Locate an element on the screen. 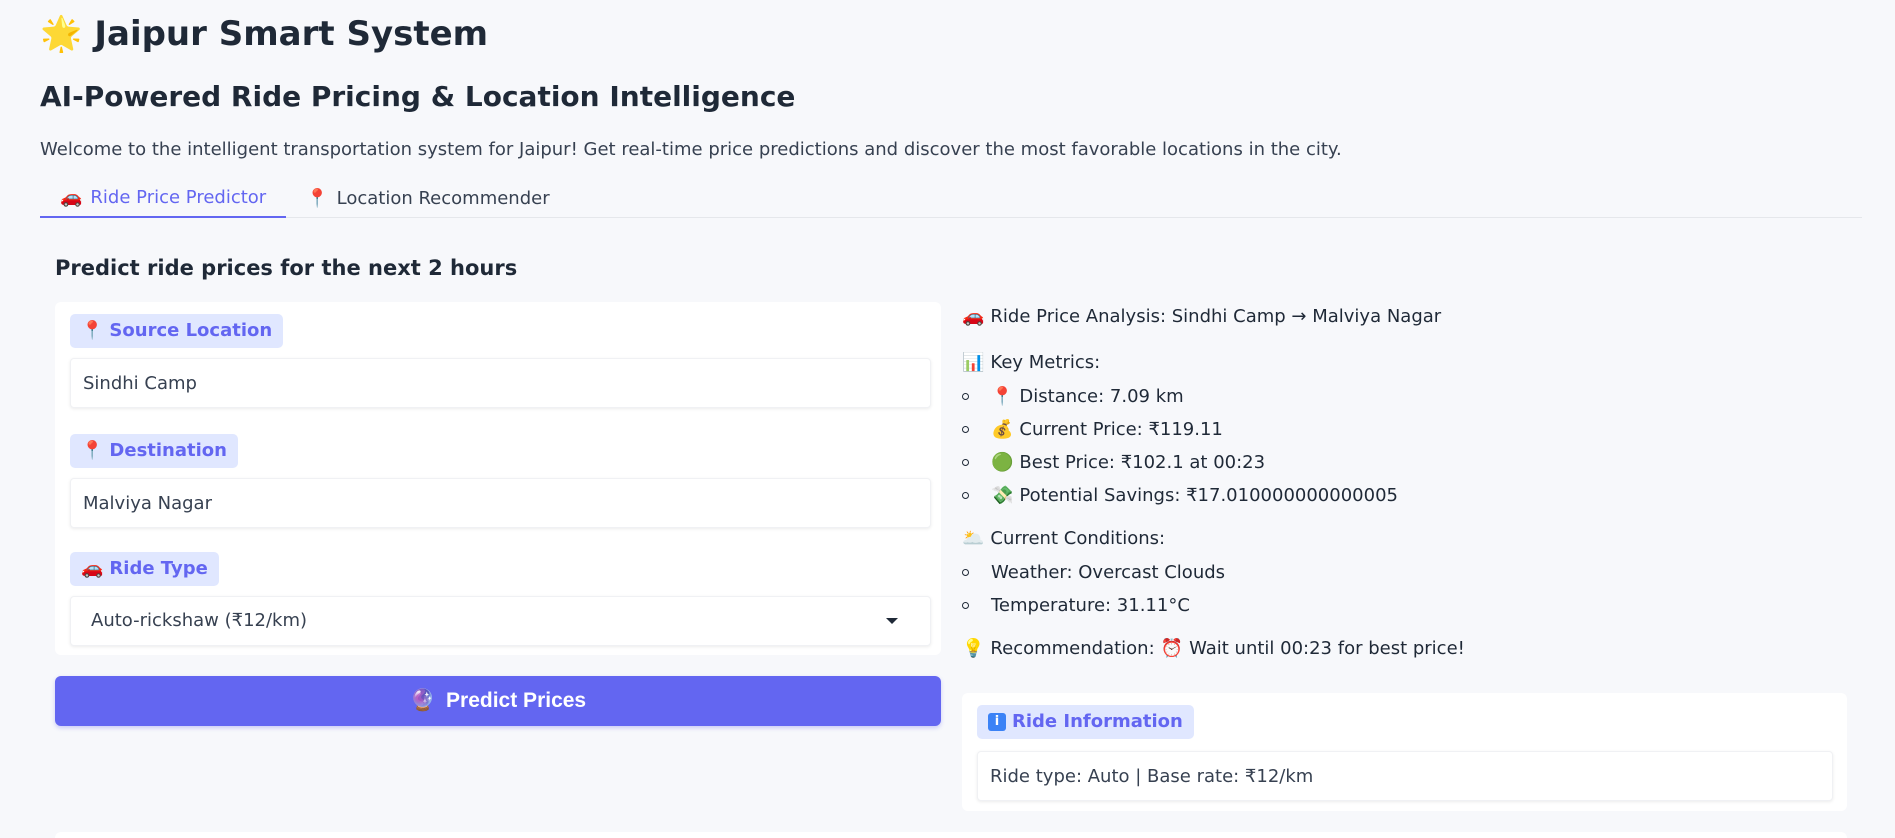 This screenshot has width=1895, height=838. list-item: Weather: Overcast Clouds is located at coordinates (1412, 572).